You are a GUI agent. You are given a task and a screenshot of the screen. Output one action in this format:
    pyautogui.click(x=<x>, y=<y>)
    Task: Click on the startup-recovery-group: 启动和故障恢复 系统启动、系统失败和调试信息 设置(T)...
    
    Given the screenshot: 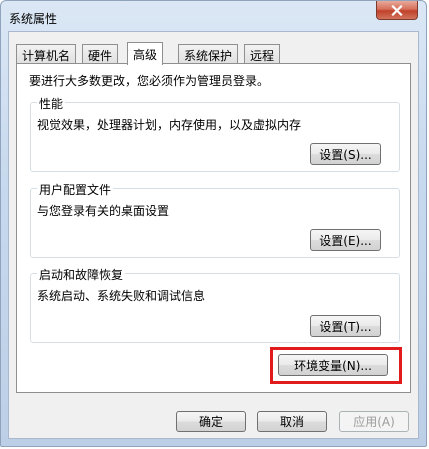 What is the action you would take?
    pyautogui.click(x=215, y=304)
    